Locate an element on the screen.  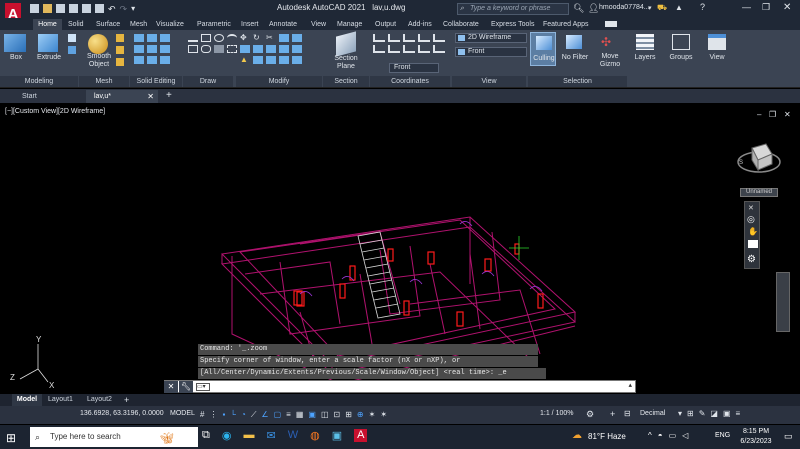
help-search-input: ⌕ Type a keyword or phrase is located at coordinates (513, 9).